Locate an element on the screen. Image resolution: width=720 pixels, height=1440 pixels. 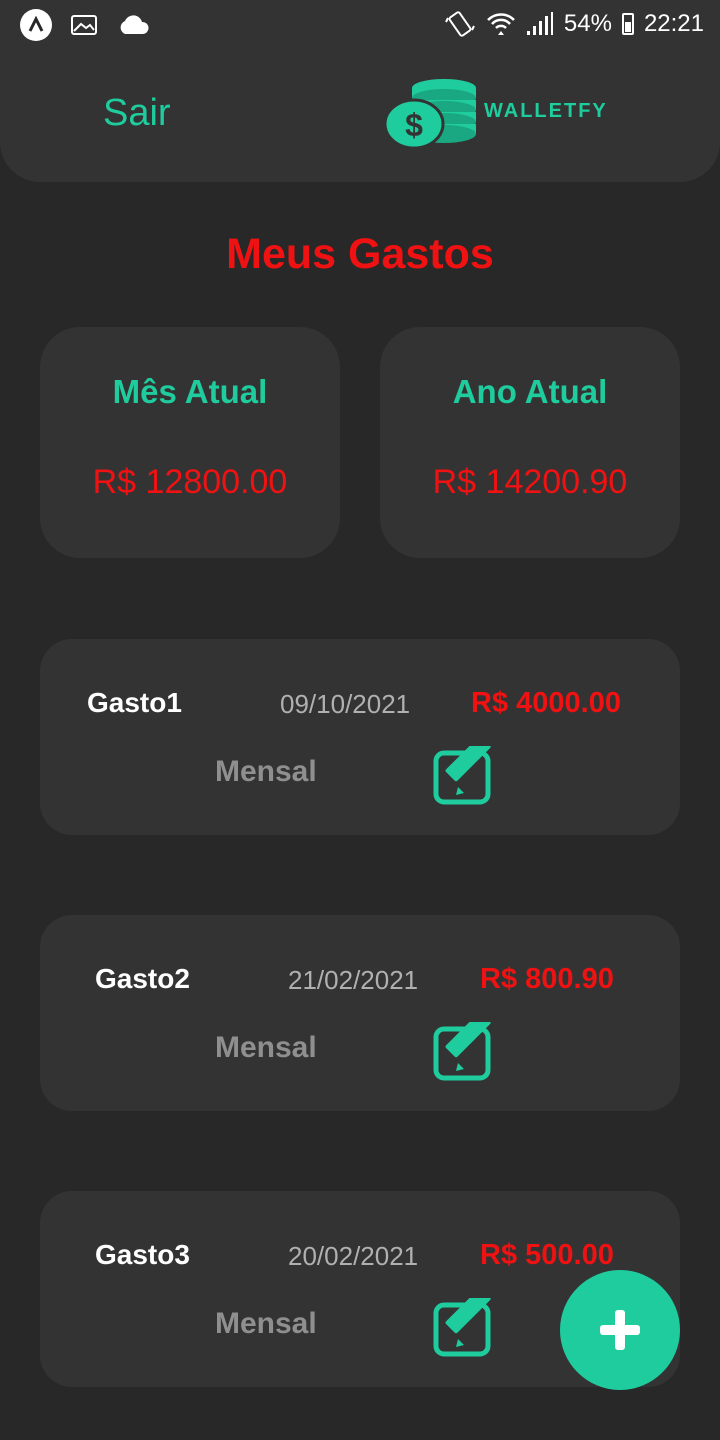
expense-name: Gasto2 is located at coordinates (142, 978).